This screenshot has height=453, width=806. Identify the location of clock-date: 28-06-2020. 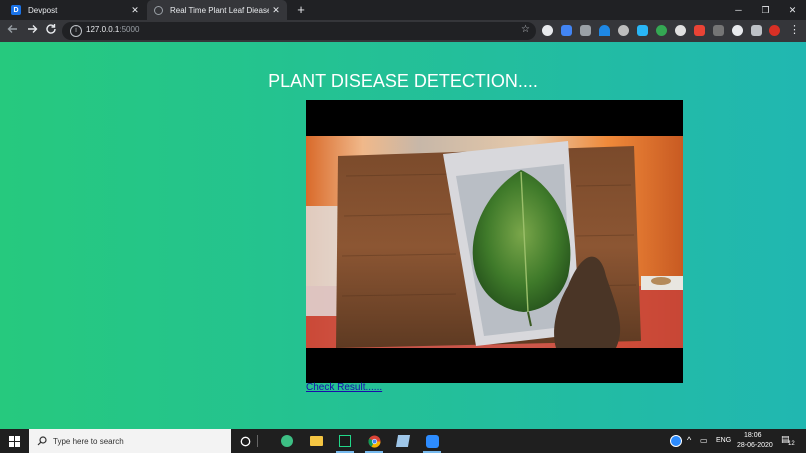
(755, 445).